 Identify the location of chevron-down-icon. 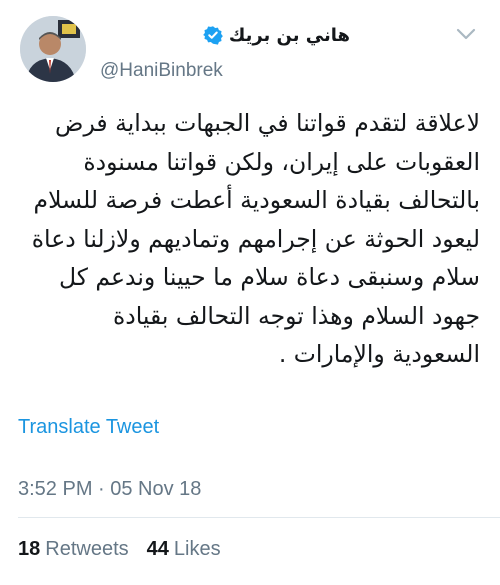
(466, 34).